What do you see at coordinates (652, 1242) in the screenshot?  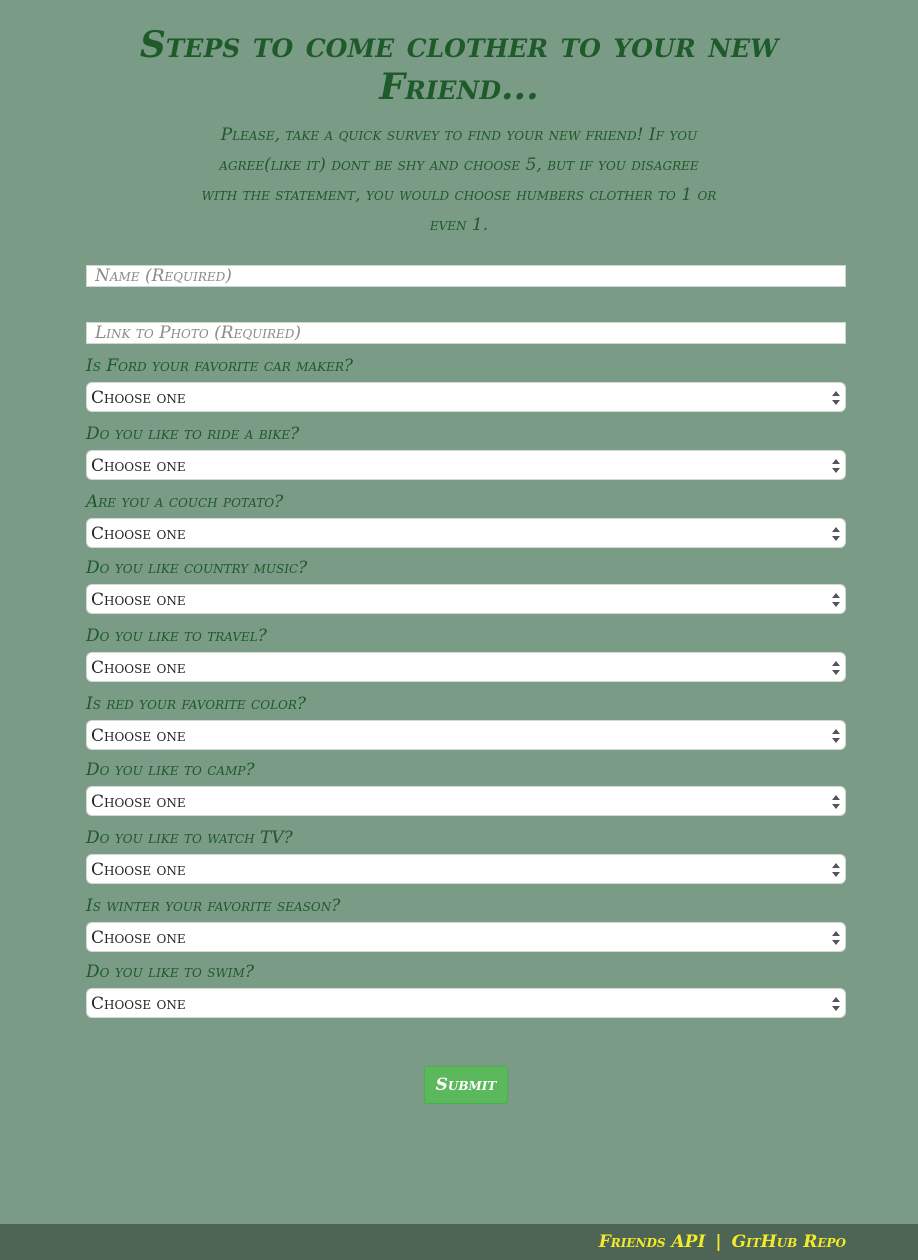 I see `friends-api-link: Friends API` at bounding box center [652, 1242].